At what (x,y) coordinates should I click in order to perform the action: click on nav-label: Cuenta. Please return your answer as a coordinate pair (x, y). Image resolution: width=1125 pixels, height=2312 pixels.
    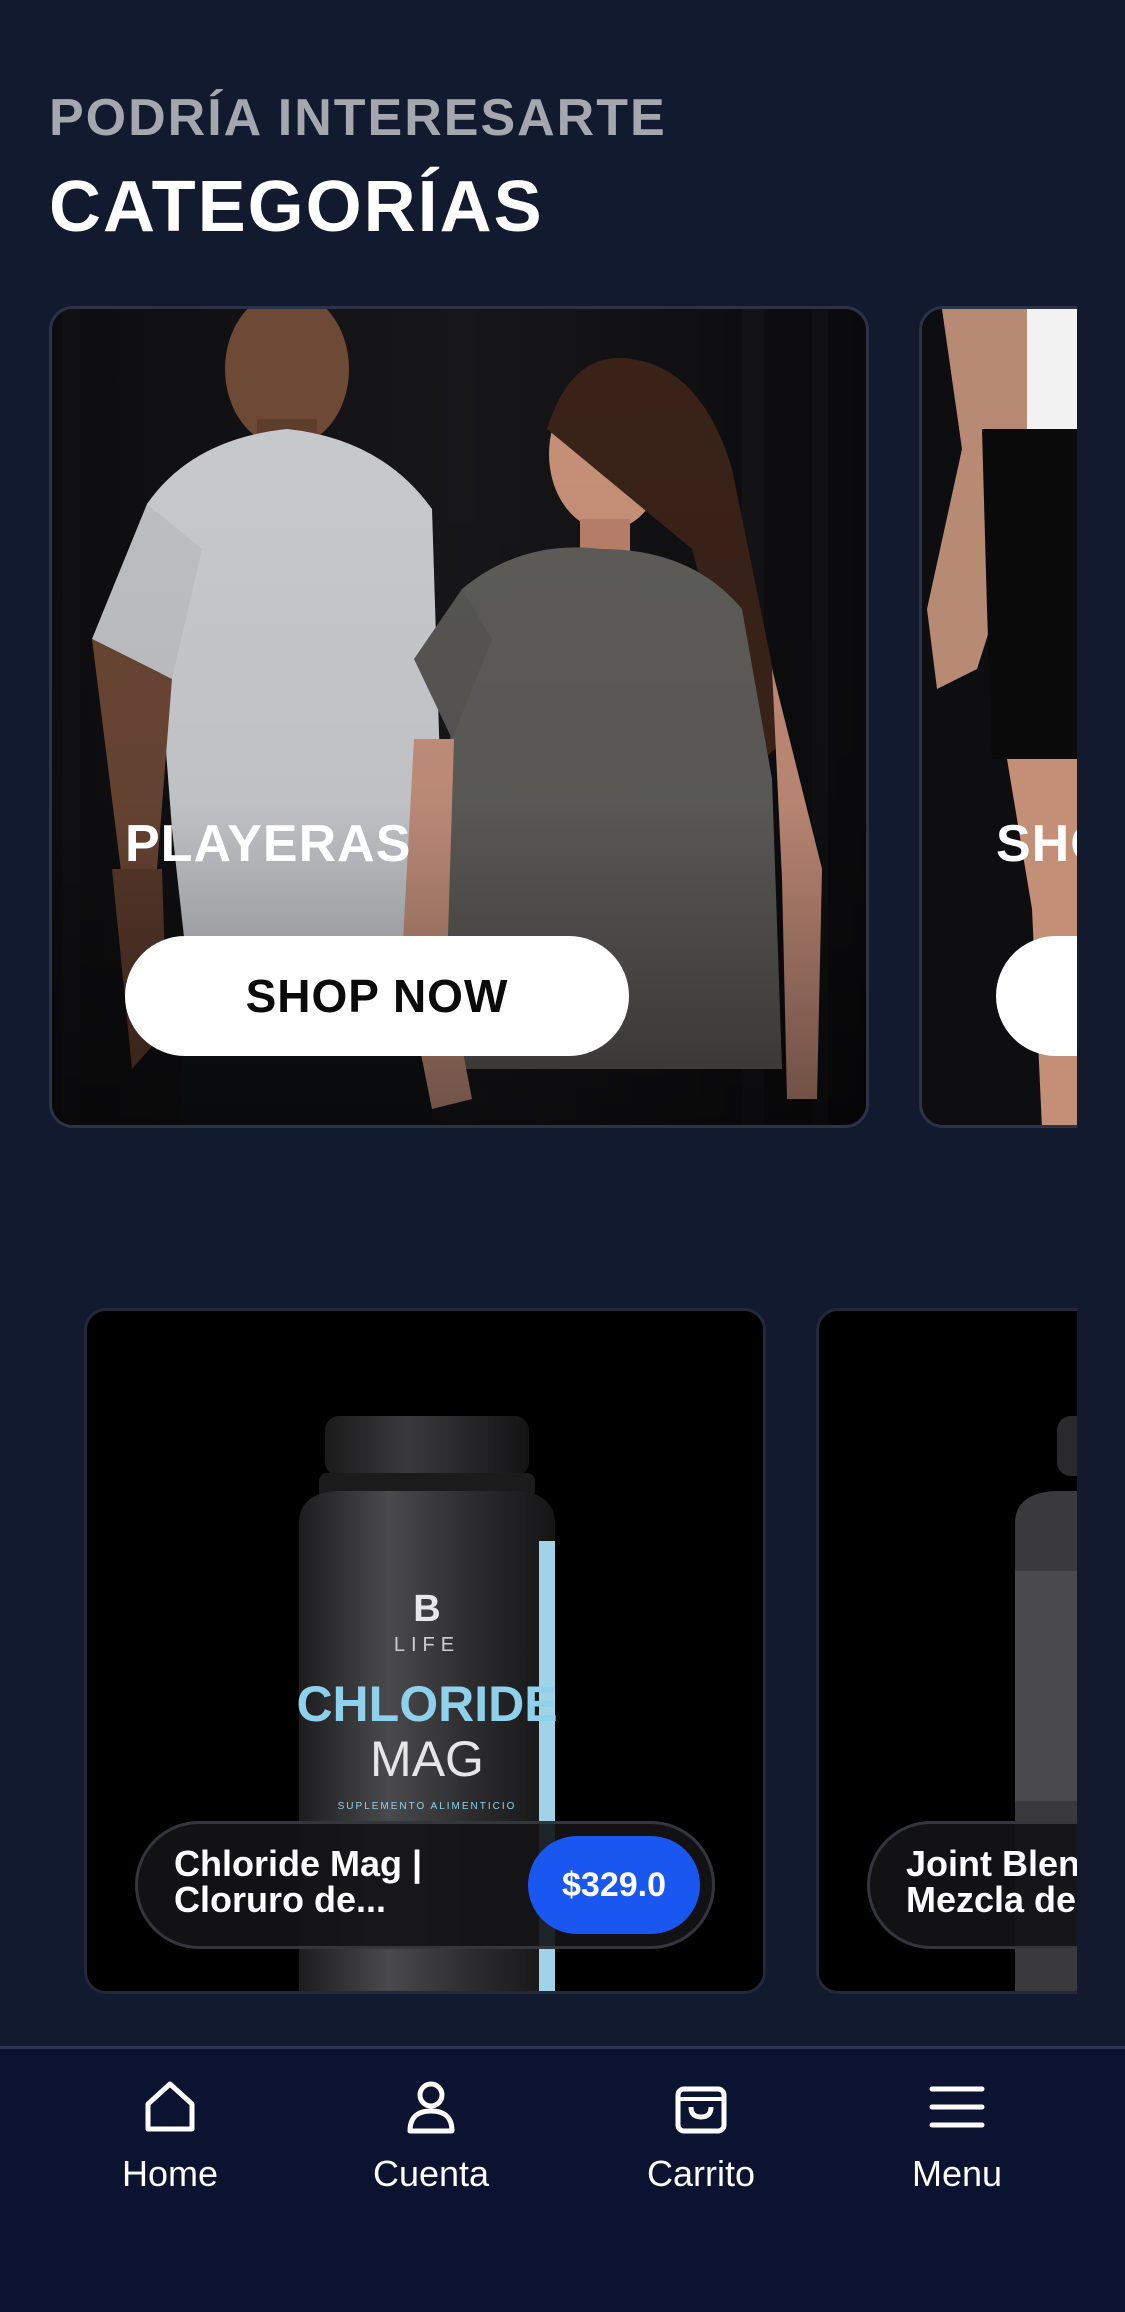
    Looking at the image, I should click on (431, 2173).